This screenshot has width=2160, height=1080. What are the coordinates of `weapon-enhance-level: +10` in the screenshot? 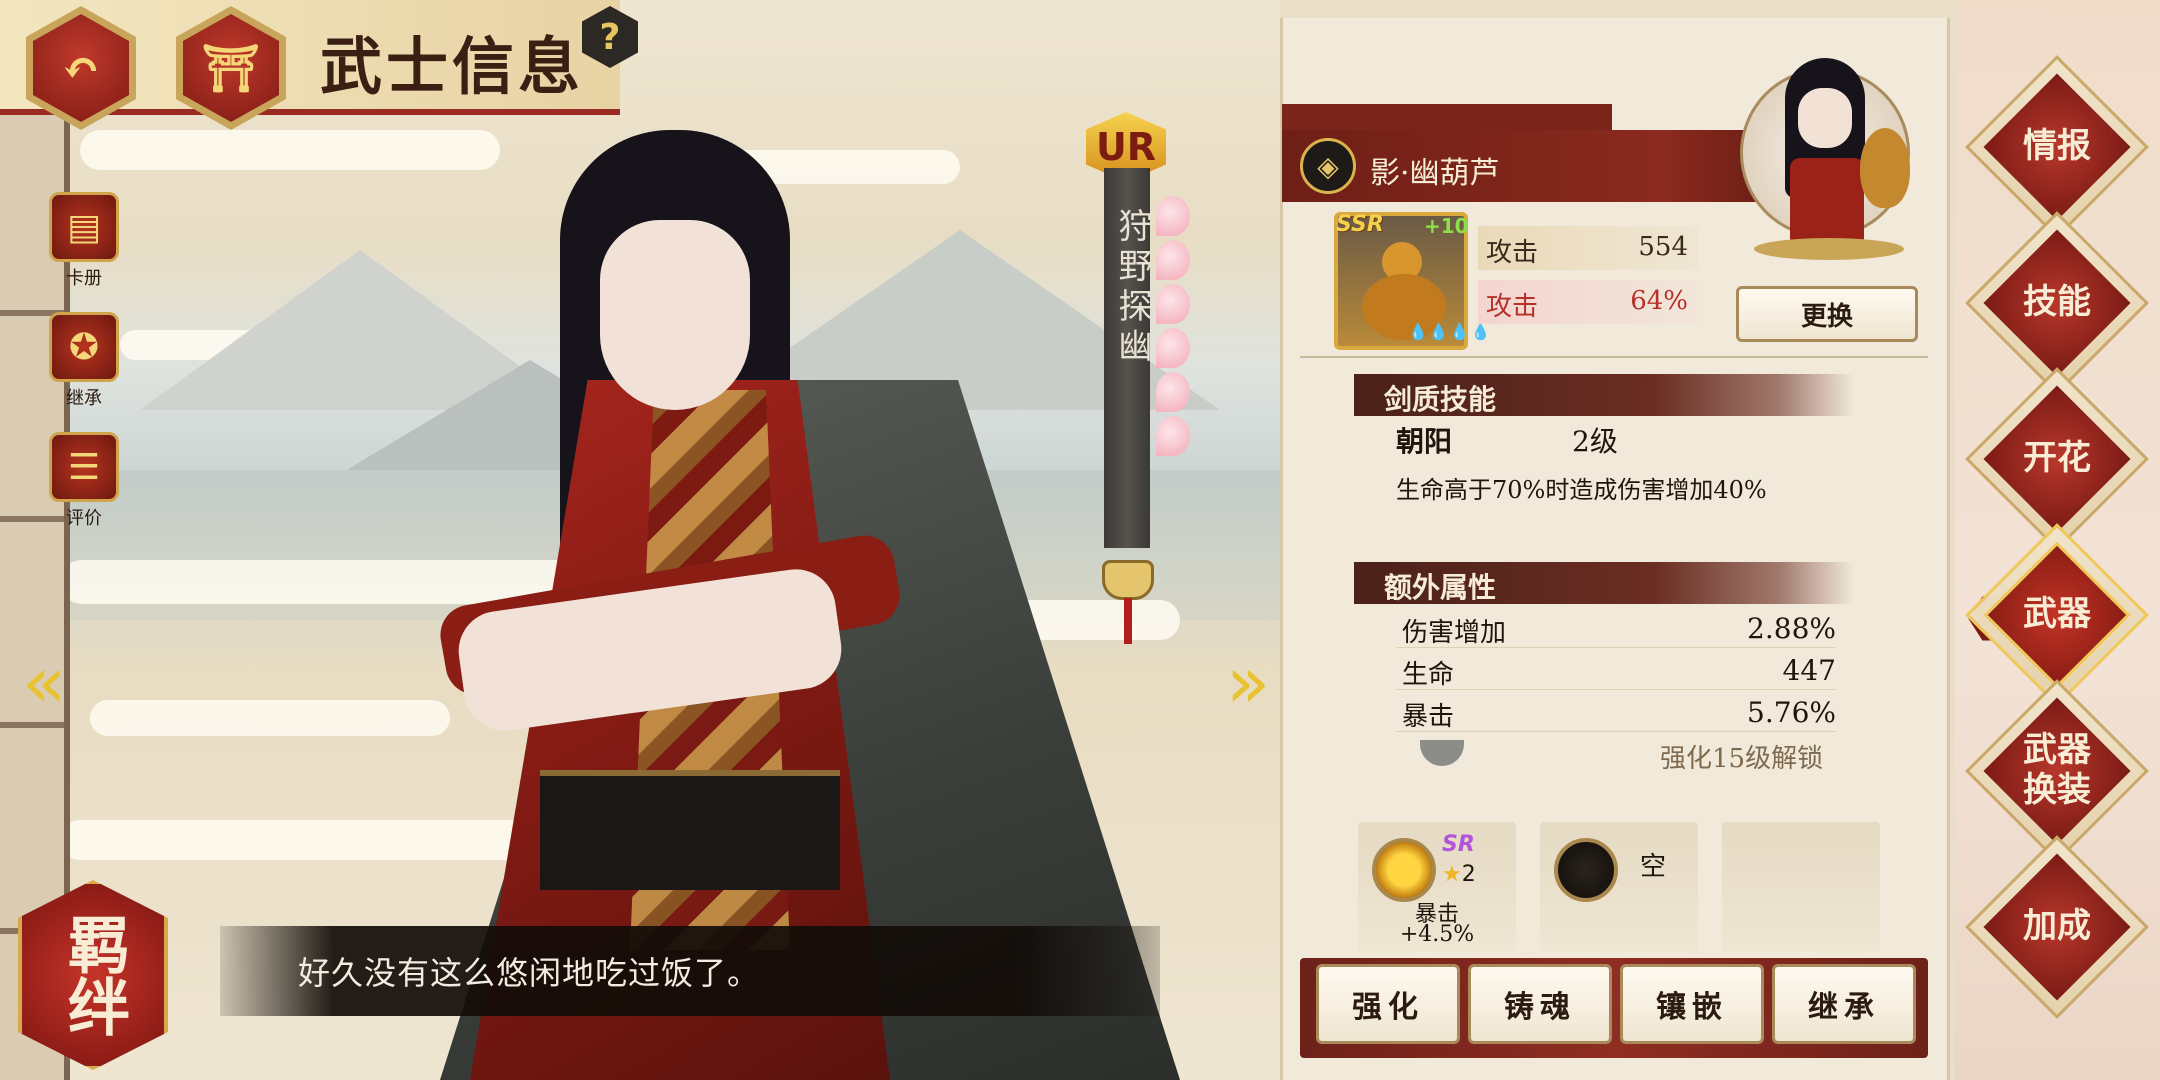 It's located at (1446, 226).